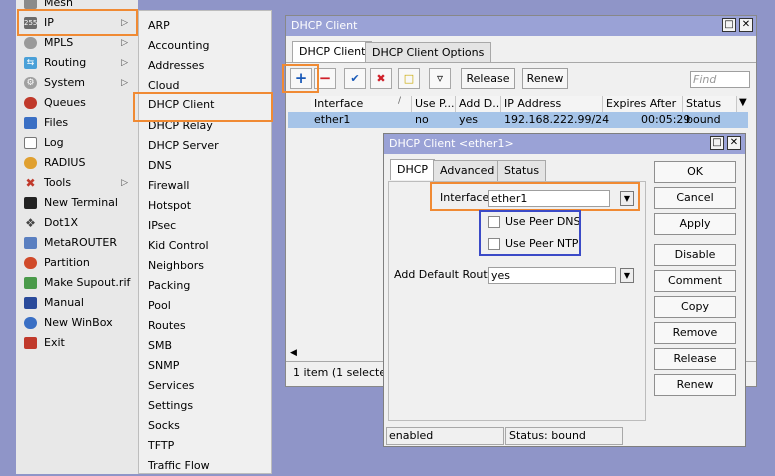 The width and height of the screenshot is (775, 476). I want to click on apply-button: Apply, so click(695, 224).